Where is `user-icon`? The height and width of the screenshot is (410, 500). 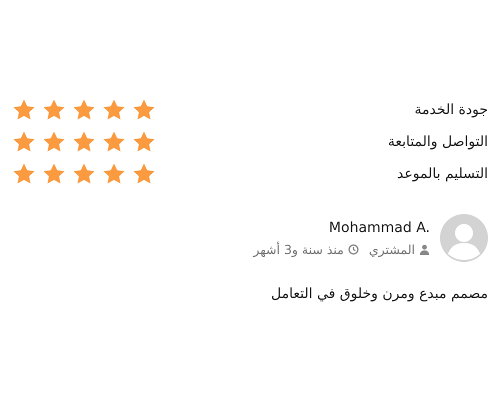
user-icon is located at coordinates (424, 249).